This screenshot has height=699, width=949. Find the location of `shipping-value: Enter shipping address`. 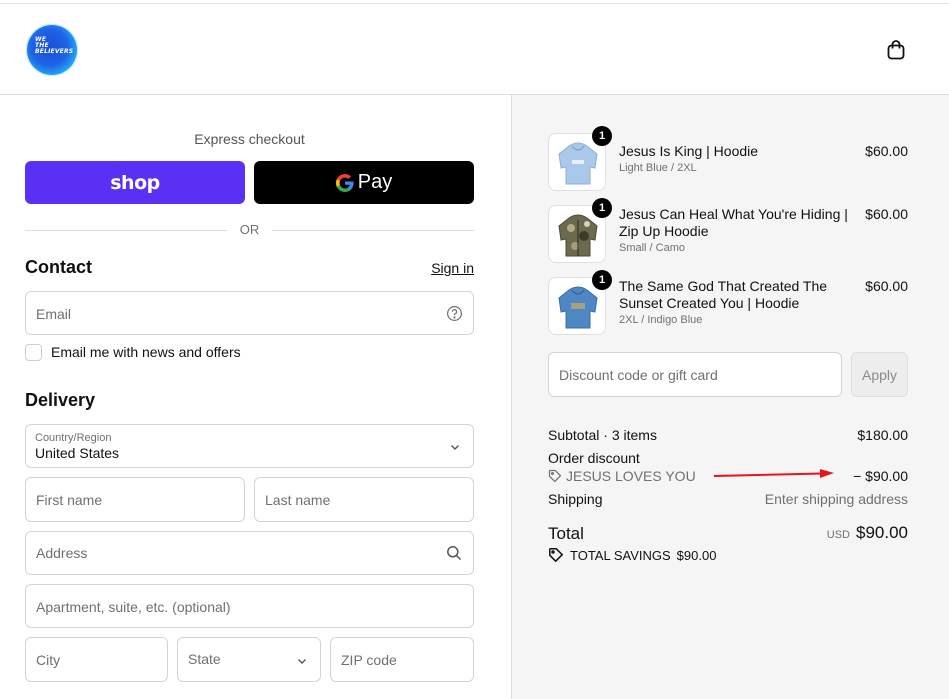

shipping-value: Enter shipping address is located at coordinates (836, 499).